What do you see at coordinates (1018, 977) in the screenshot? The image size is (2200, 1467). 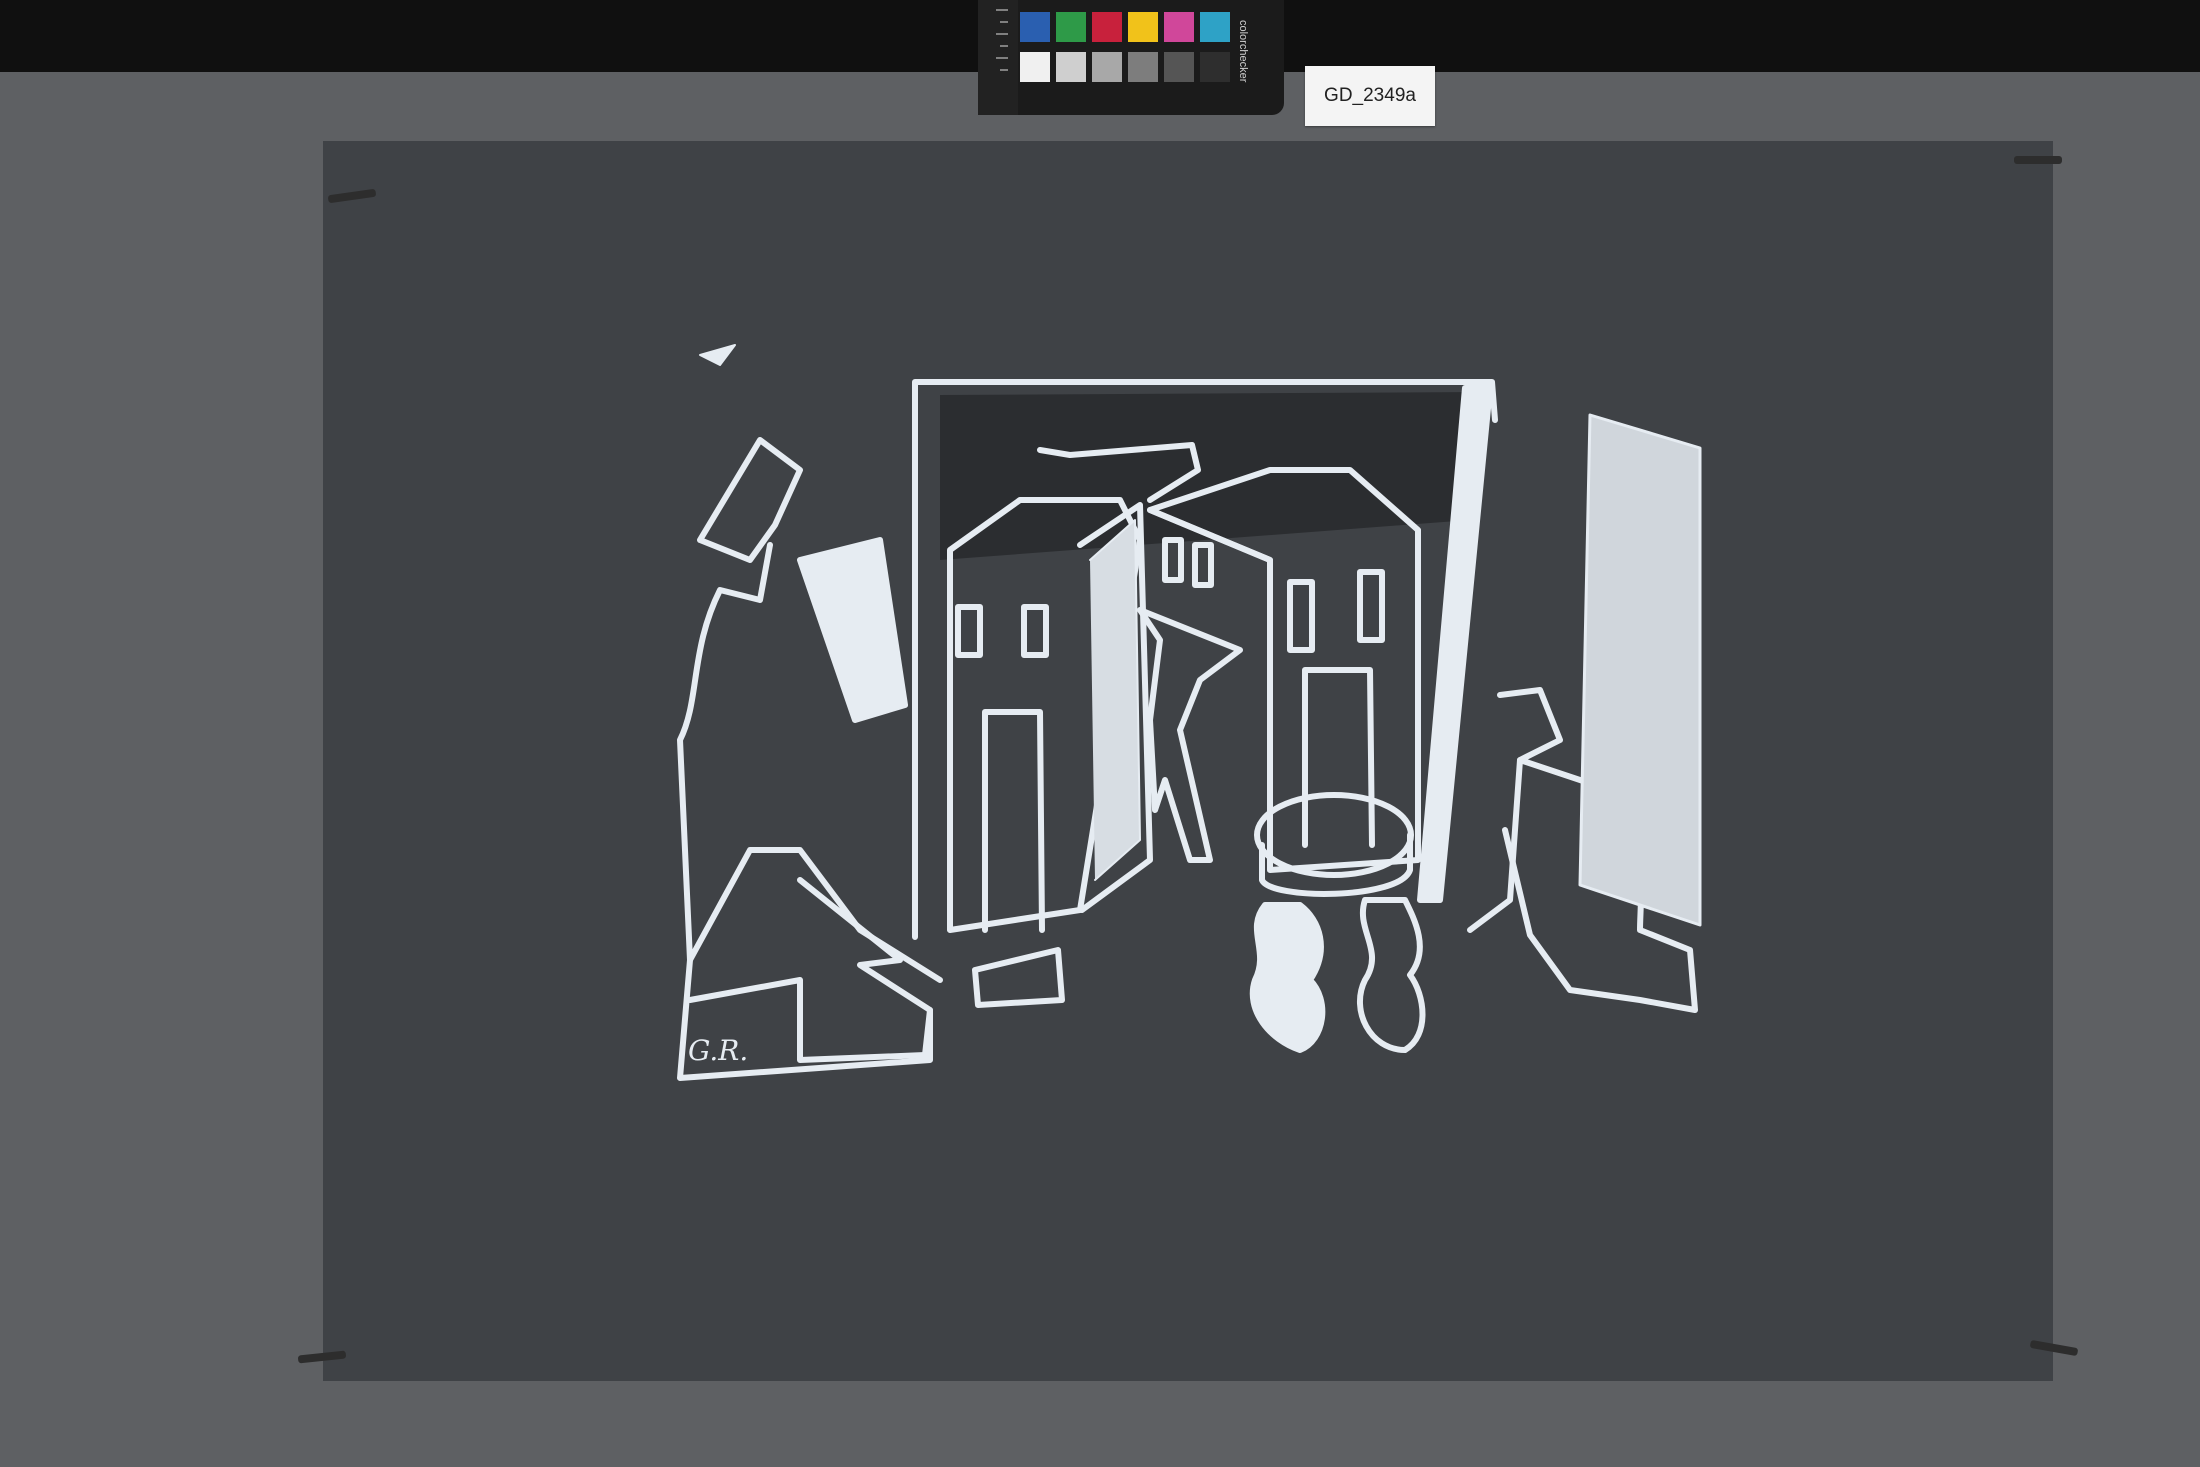 I see `floor-box` at bounding box center [1018, 977].